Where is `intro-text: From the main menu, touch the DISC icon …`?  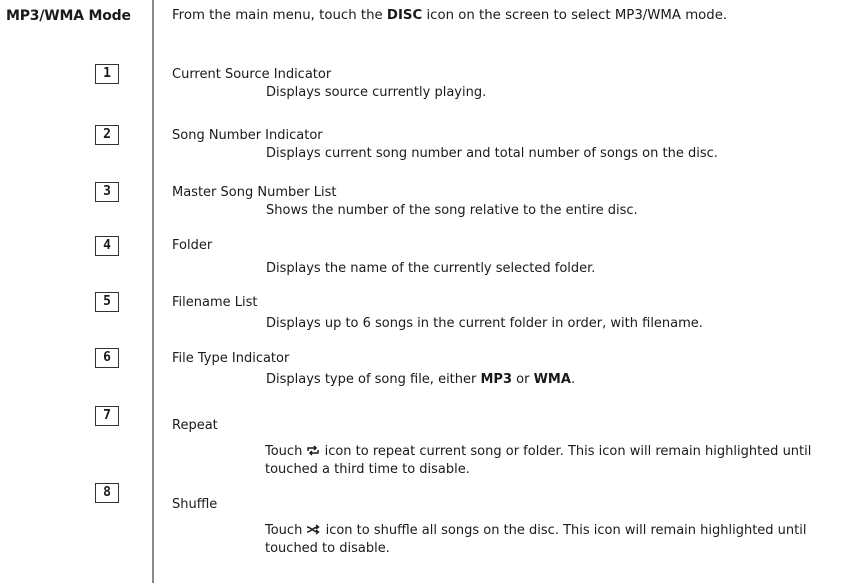
intro-text: From the main menu, touch the DISC icon … is located at coordinates (449, 15).